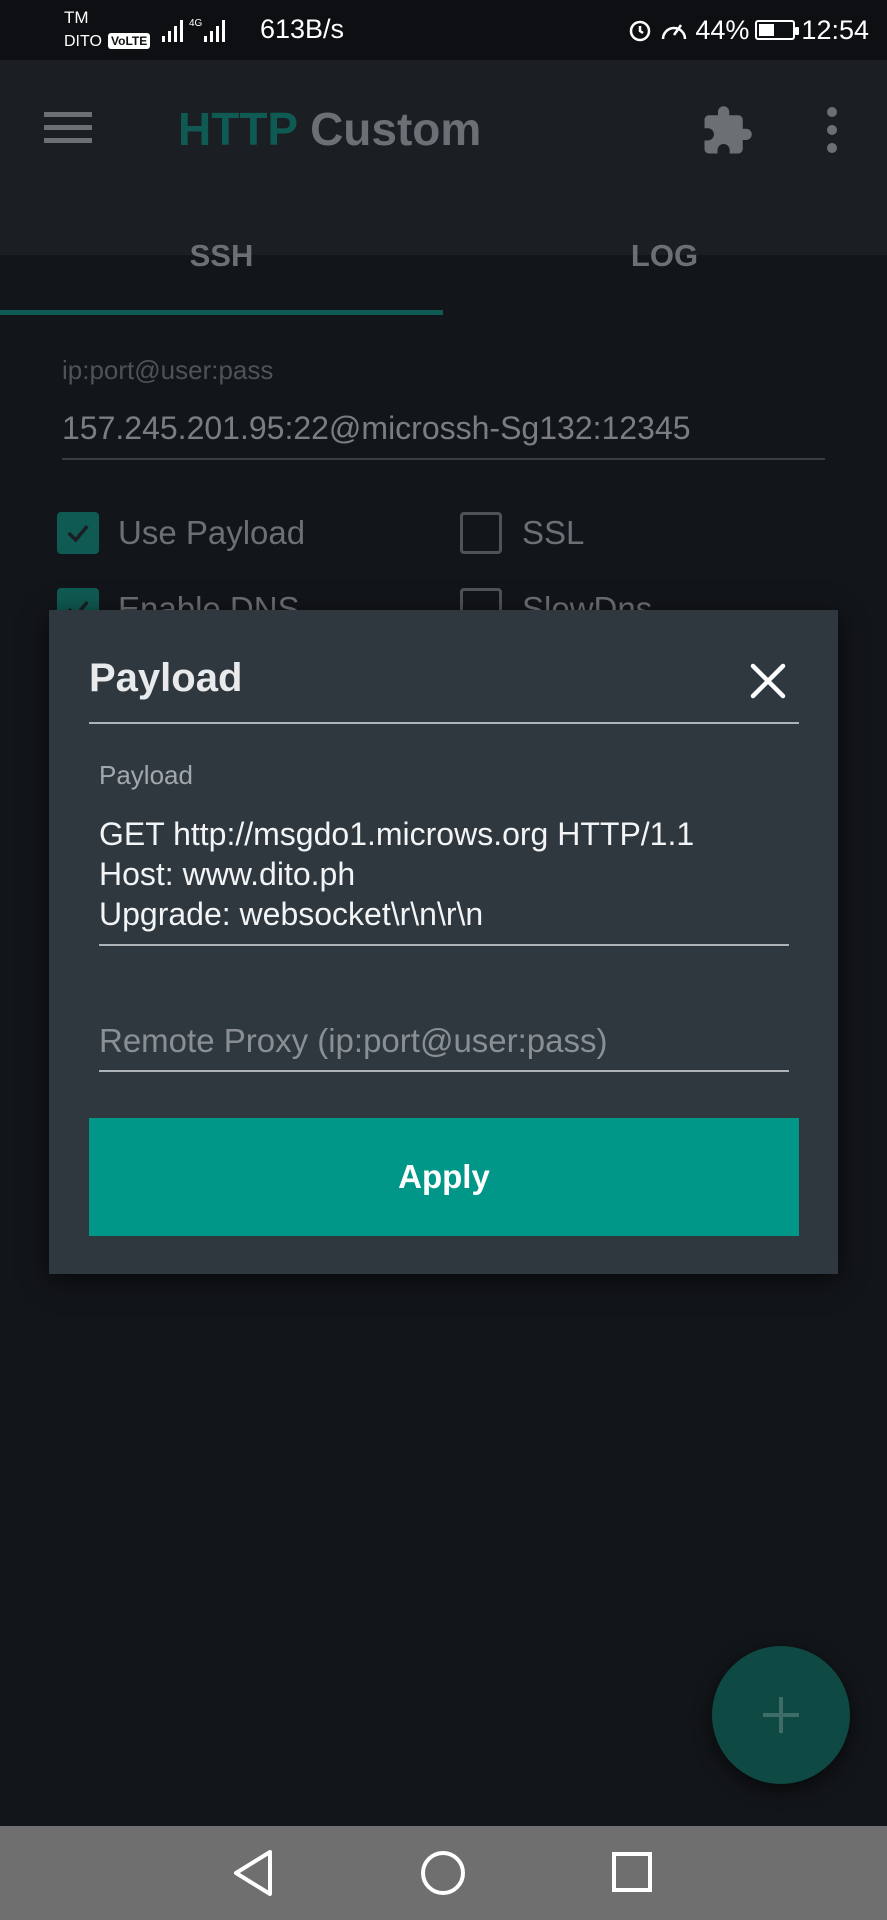 The width and height of the screenshot is (887, 1920). I want to click on battery-icon, so click(777, 30).